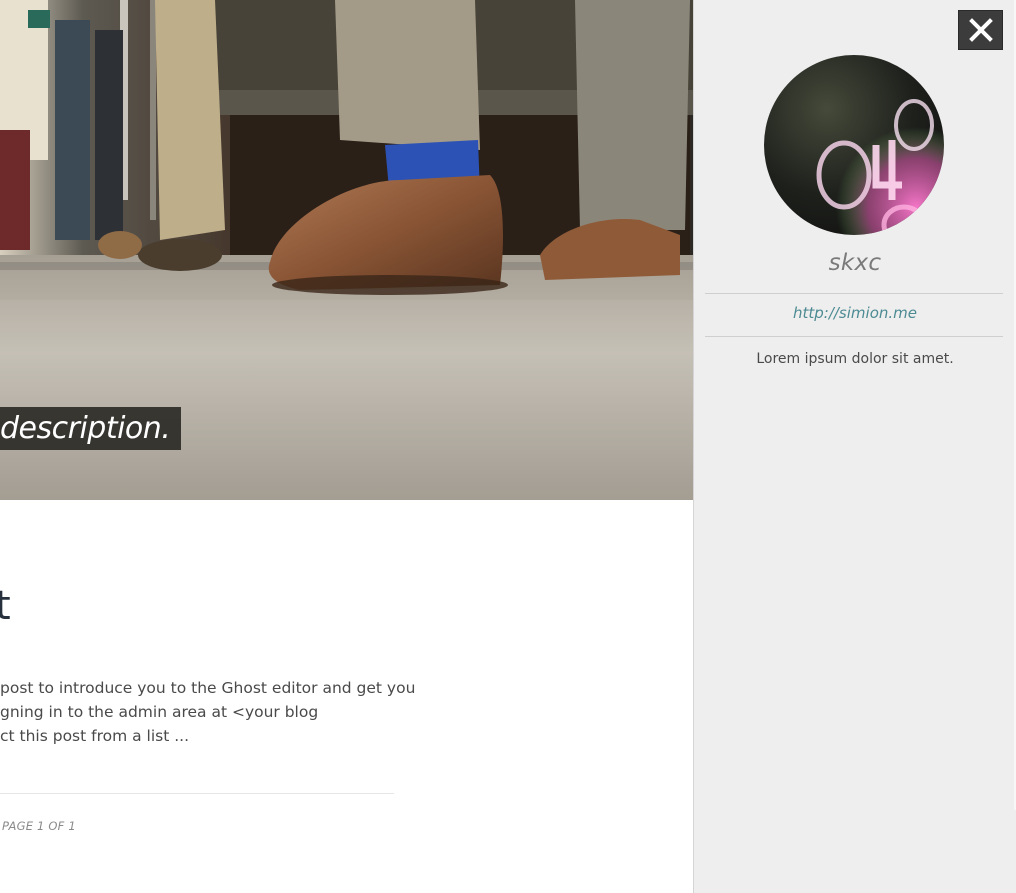 The height and width of the screenshot is (893, 1016). I want to click on close-icon, so click(981, 30).